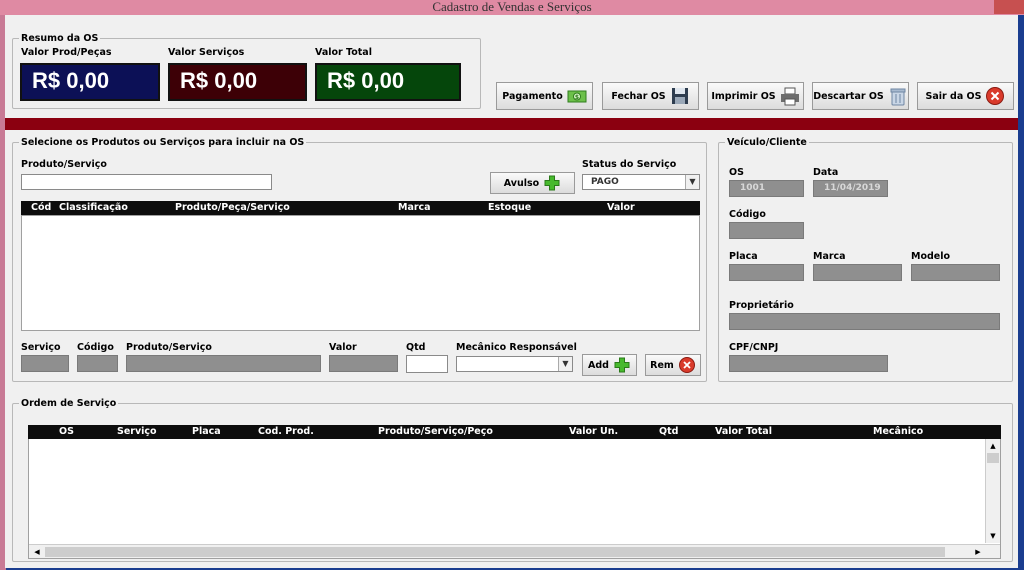  Describe the element at coordinates (638, 96) in the screenshot. I see `fechar-os-label: Fechar OS` at that location.